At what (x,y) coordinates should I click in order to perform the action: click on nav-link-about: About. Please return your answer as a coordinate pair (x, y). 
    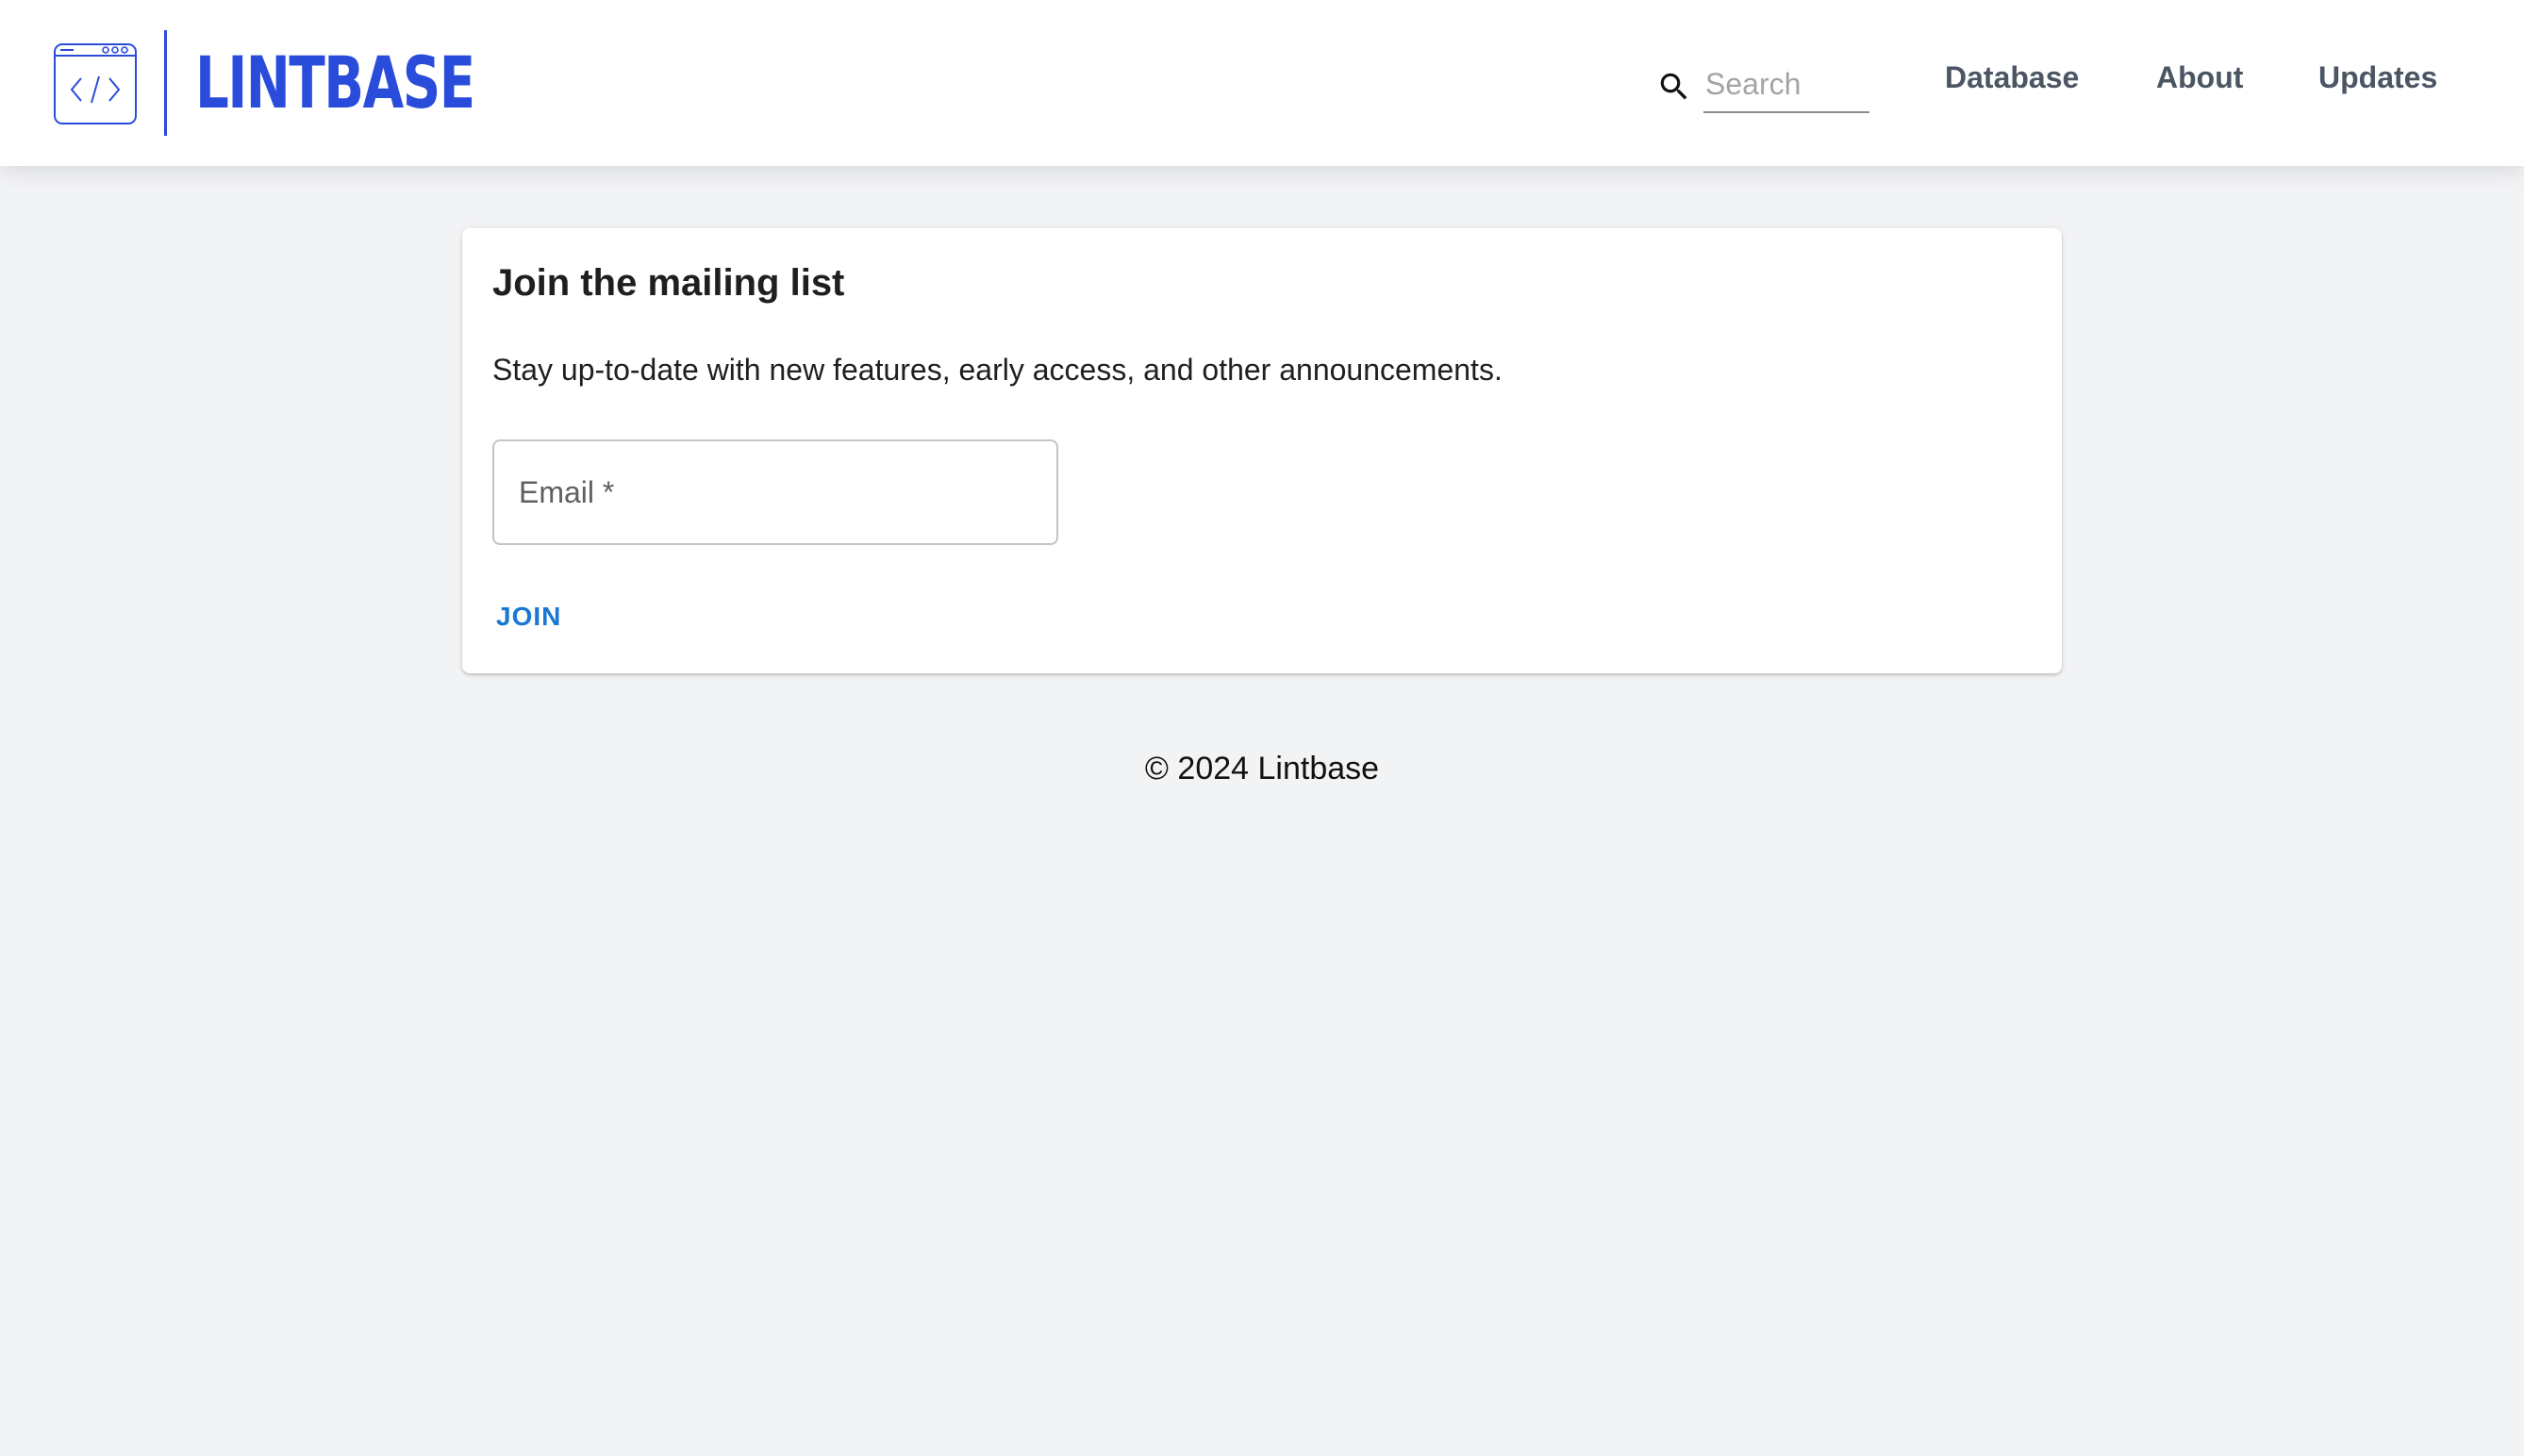
    Looking at the image, I should click on (2199, 78).